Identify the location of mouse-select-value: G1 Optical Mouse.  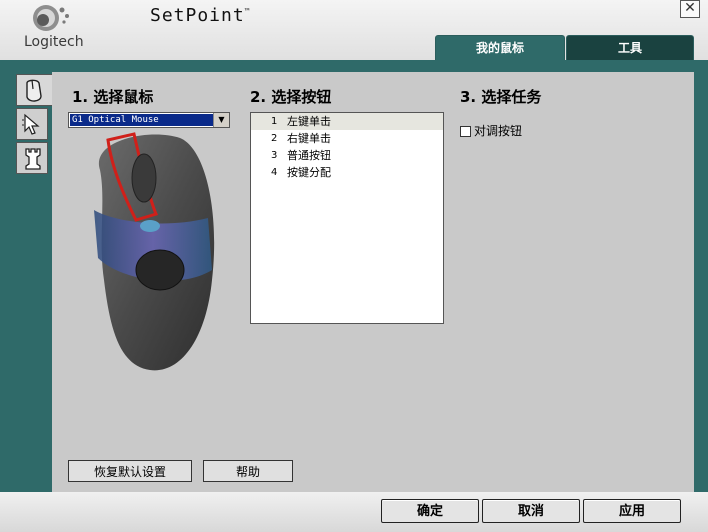
(142, 120).